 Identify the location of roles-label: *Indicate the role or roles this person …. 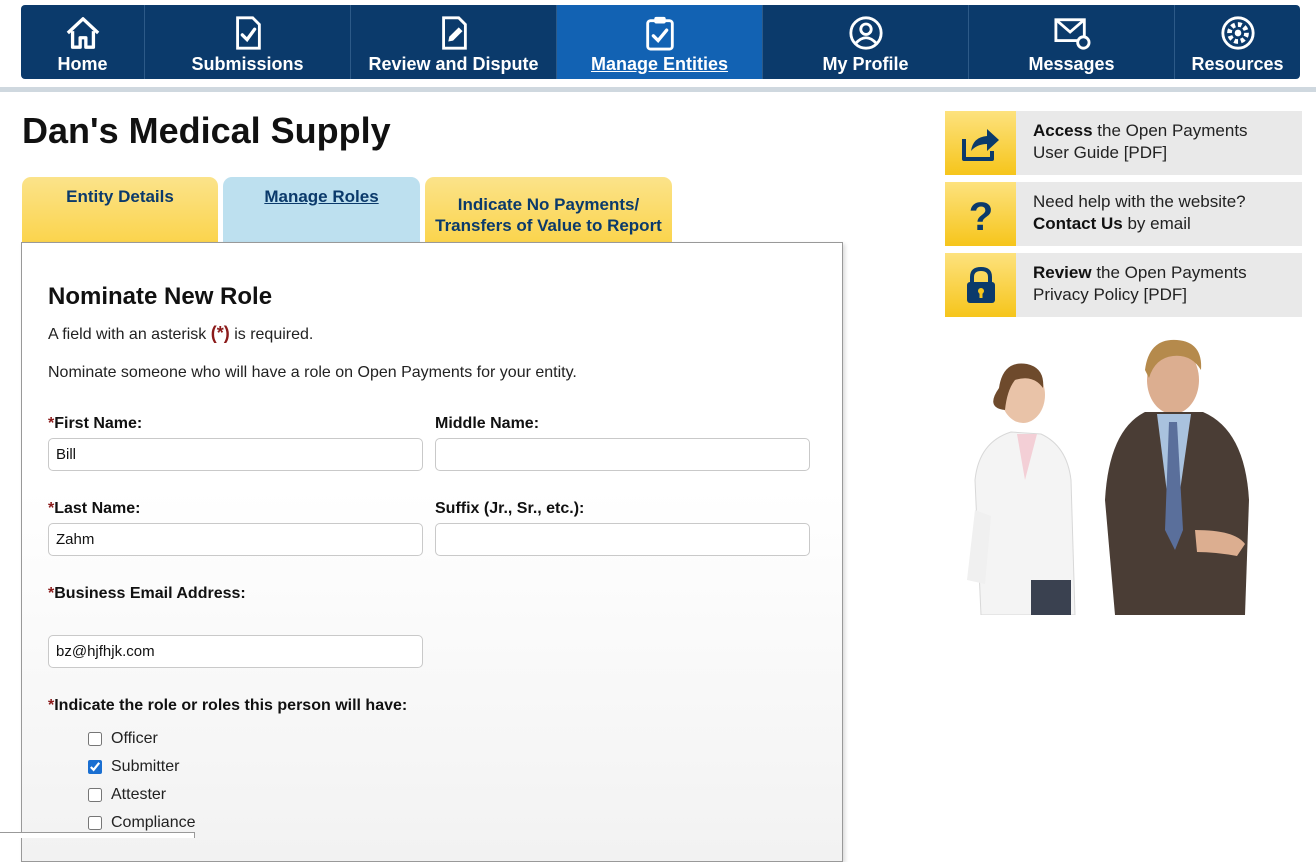
(227, 706).